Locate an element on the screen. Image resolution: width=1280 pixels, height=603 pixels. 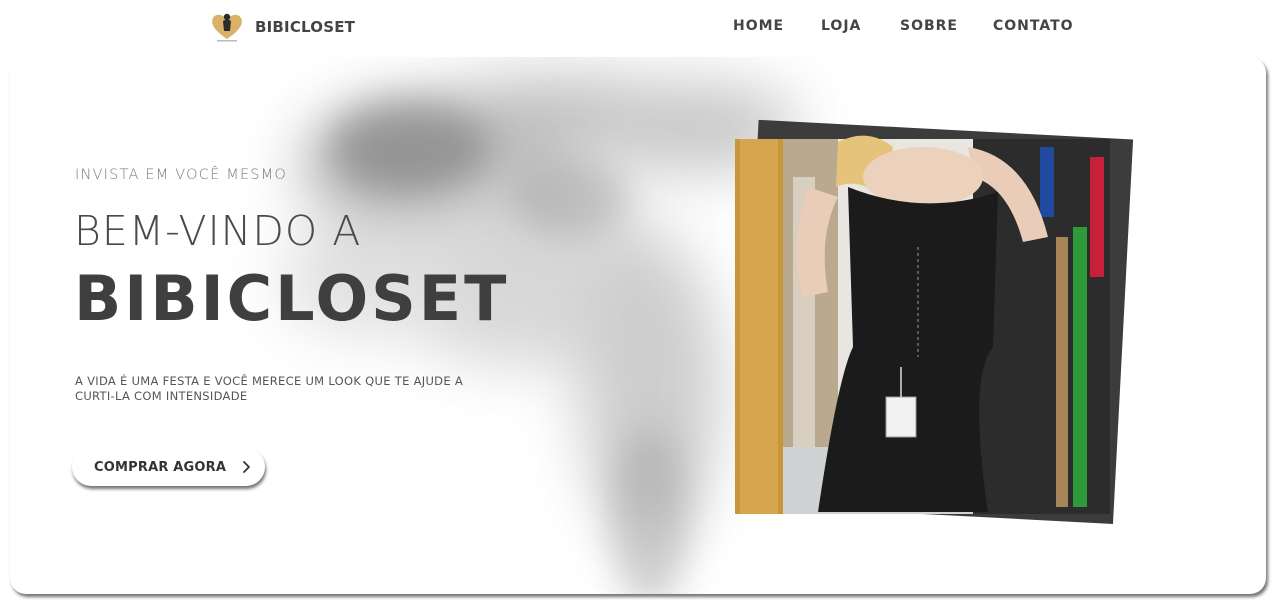
chevron-right-icon is located at coordinates (247, 467).